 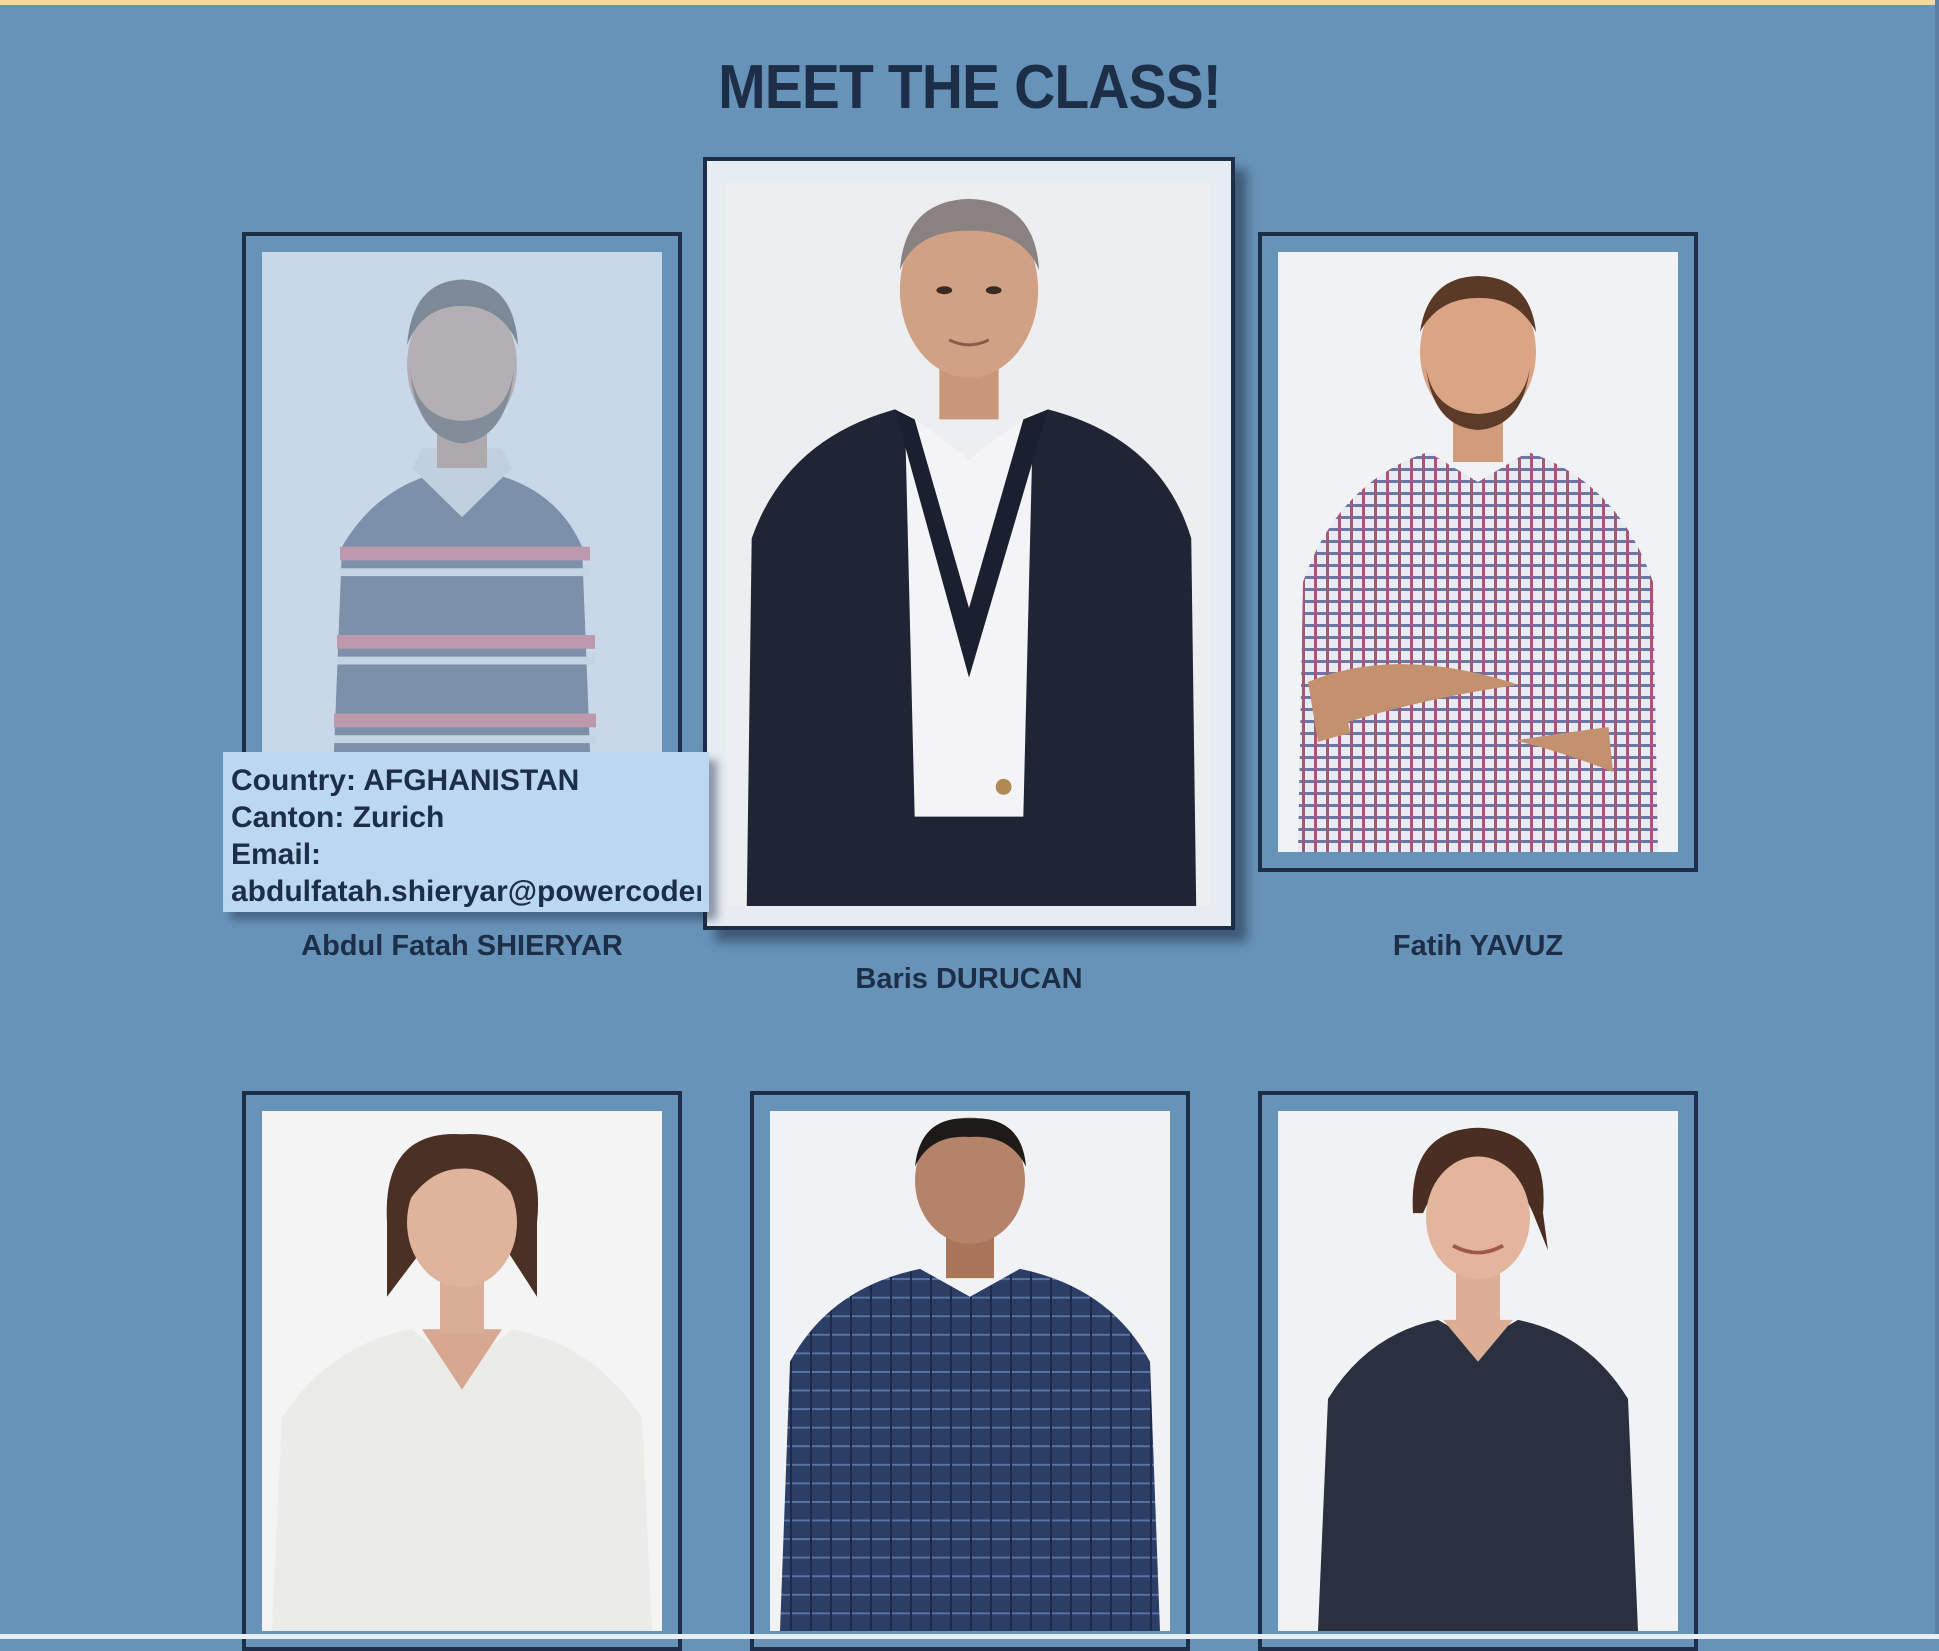 What do you see at coordinates (970, 87) in the screenshot?
I see `page-title: MEET THE CLASS!` at bounding box center [970, 87].